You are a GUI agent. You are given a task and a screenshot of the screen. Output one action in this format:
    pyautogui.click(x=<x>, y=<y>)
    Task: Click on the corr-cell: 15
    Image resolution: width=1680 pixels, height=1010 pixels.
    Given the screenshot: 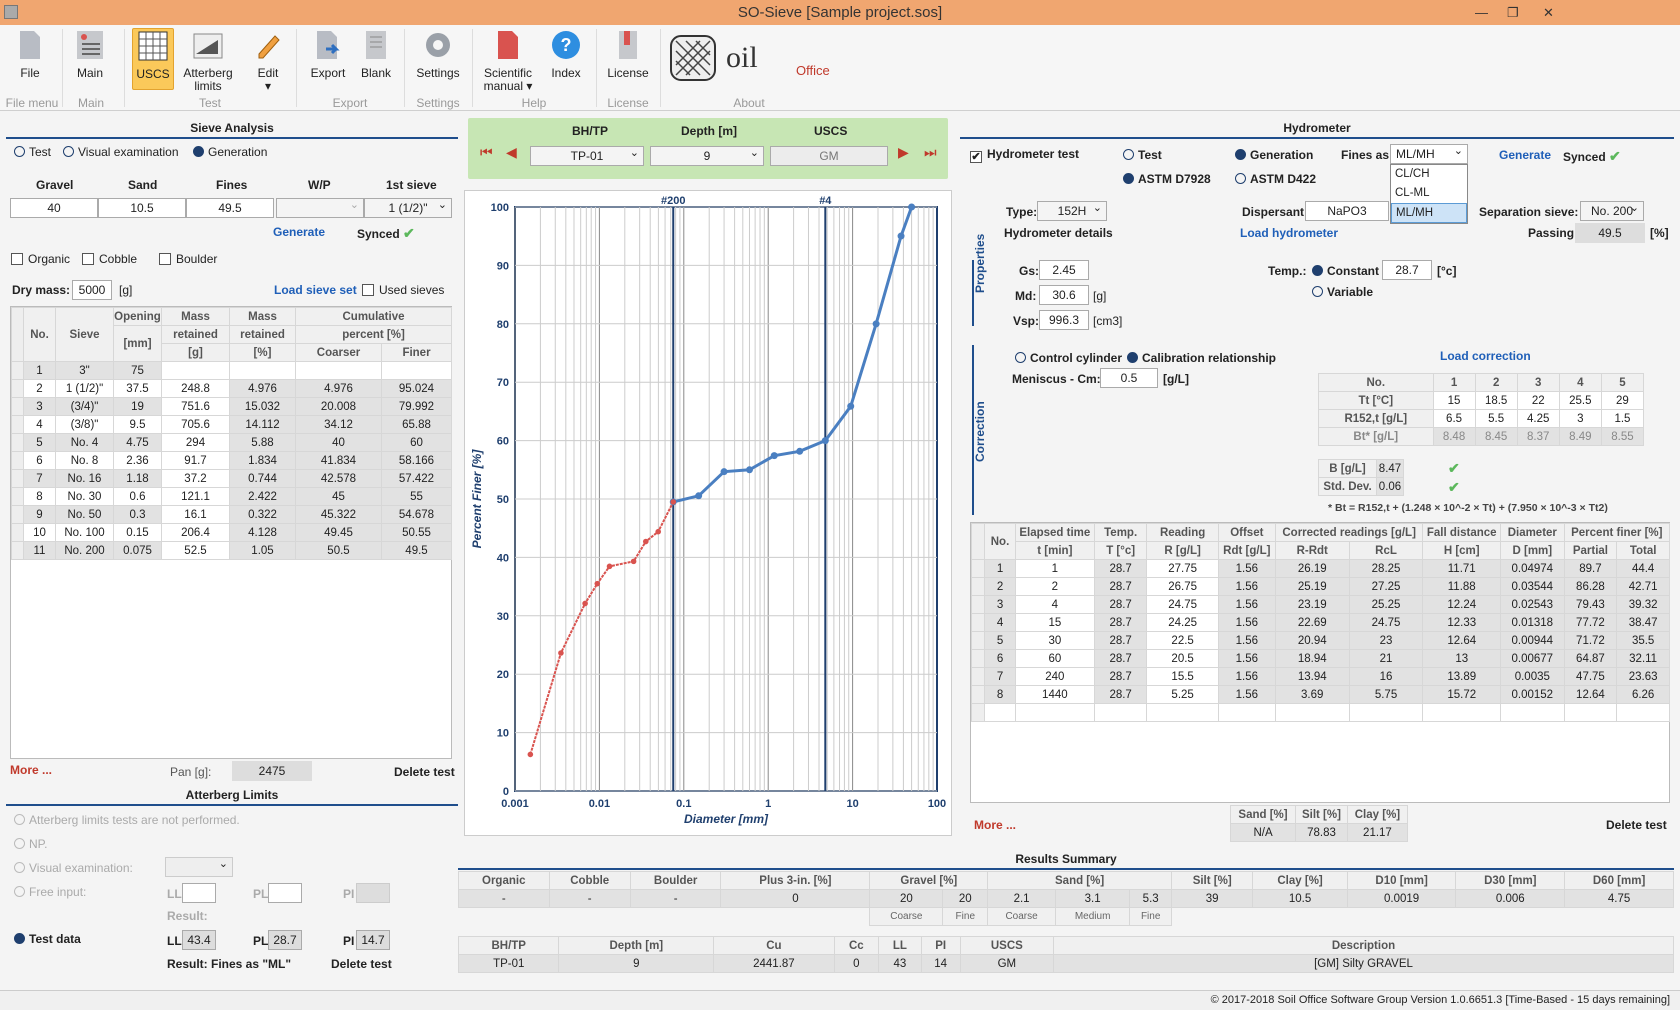 What is the action you would take?
    pyautogui.click(x=1454, y=400)
    